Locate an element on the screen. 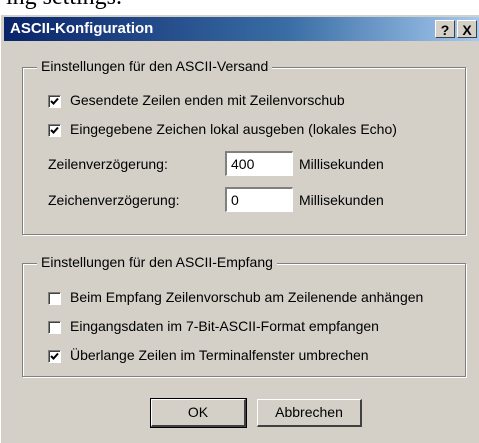 The width and height of the screenshot is (479, 443). close-button: X is located at coordinates (467, 29).